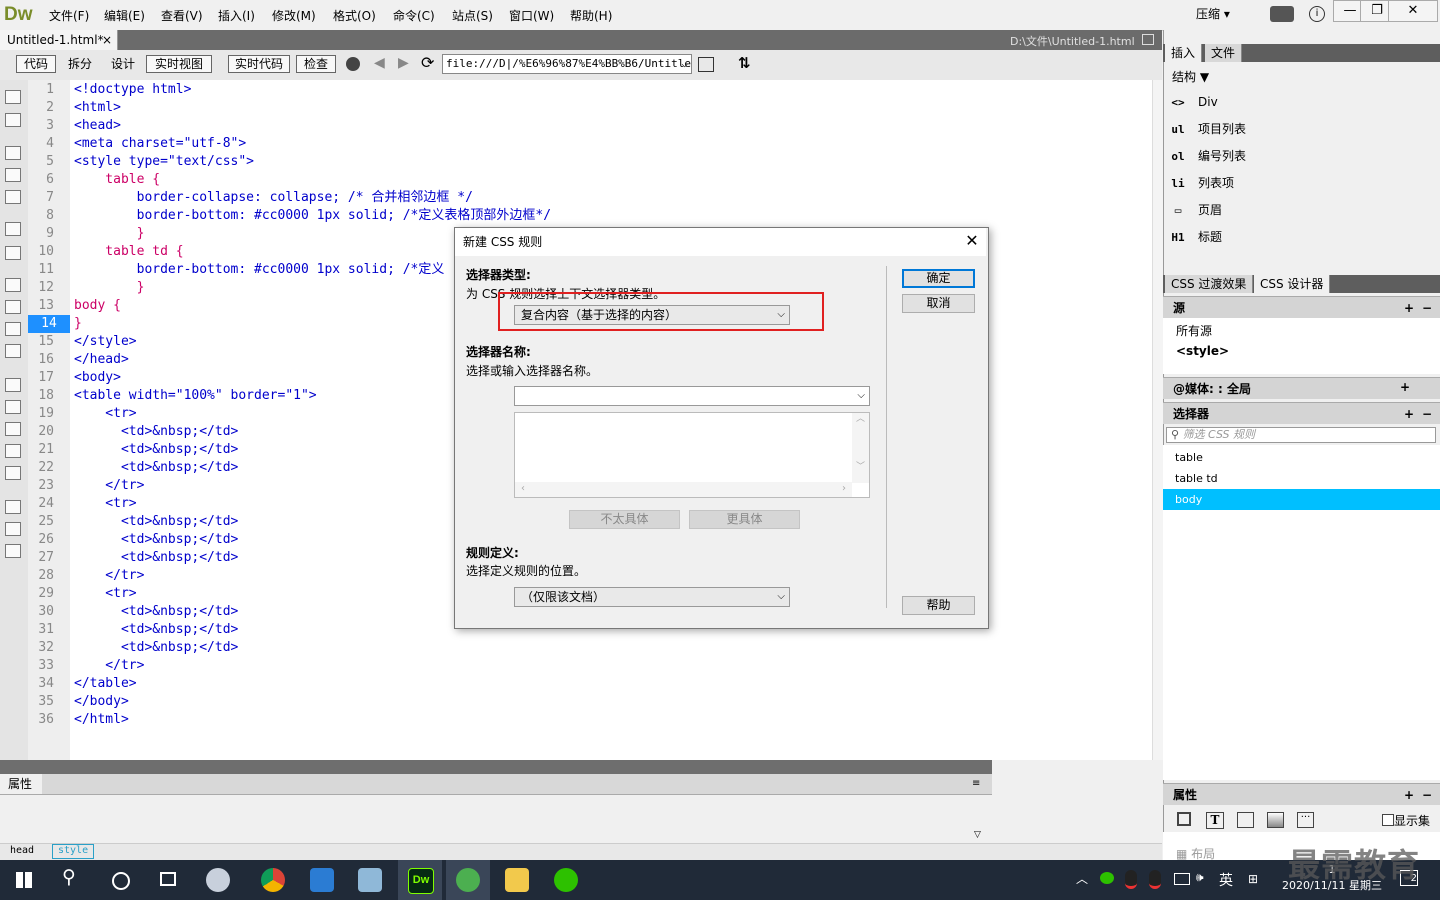 This screenshot has width=1440, height=900. What do you see at coordinates (1427, 414) in the screenshot?
I see `remove-selector-icon: −` at bounding box center [1427, 414].